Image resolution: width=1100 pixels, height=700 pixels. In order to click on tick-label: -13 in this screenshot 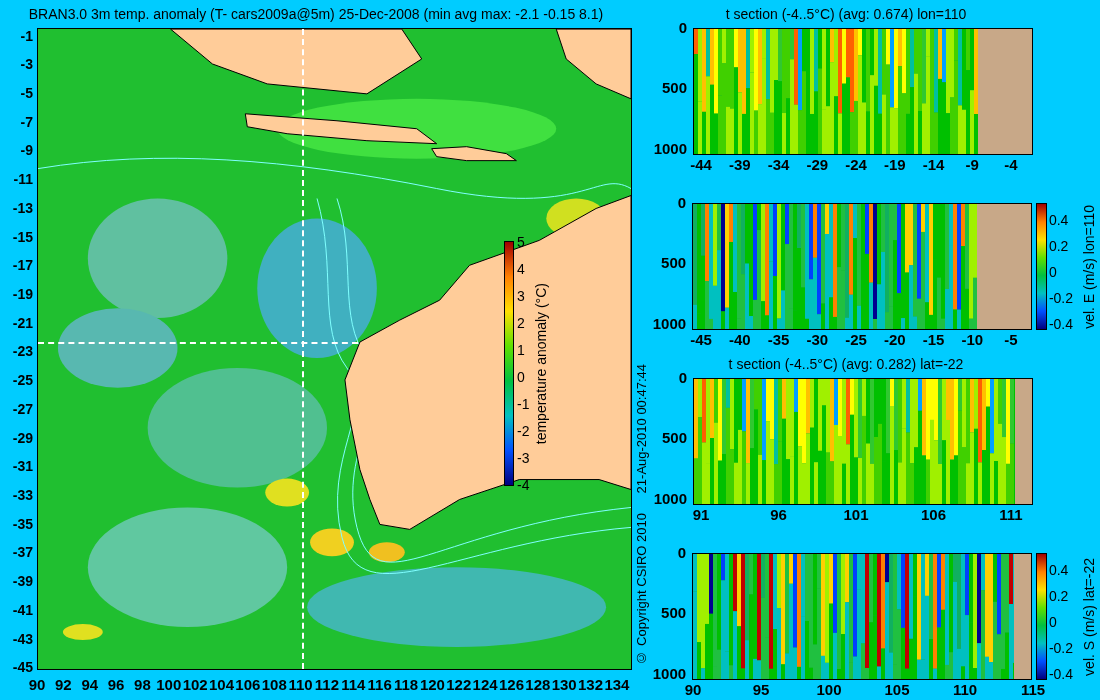, I will do `click(22, 208)`.